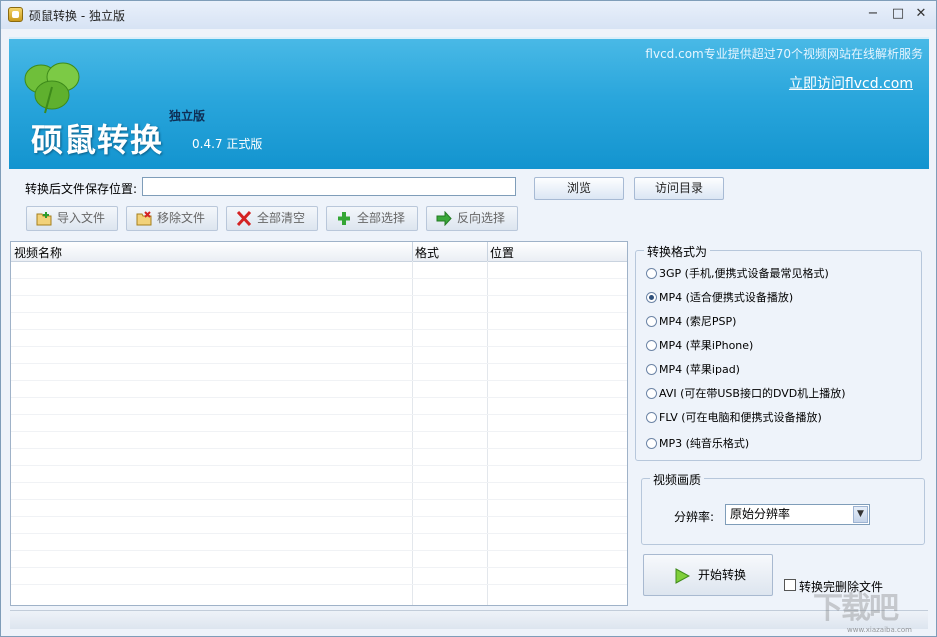 Image resolution: width=937 pixels, height=637 pixels. I want to click on format-option-avi: AVI (可在带USB接口的DVD机上播放), so click(746, 394).